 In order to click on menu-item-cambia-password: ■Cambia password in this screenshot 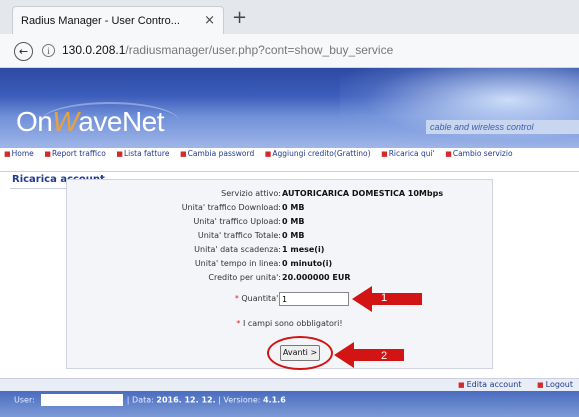, I will do `click(217, 153)`.